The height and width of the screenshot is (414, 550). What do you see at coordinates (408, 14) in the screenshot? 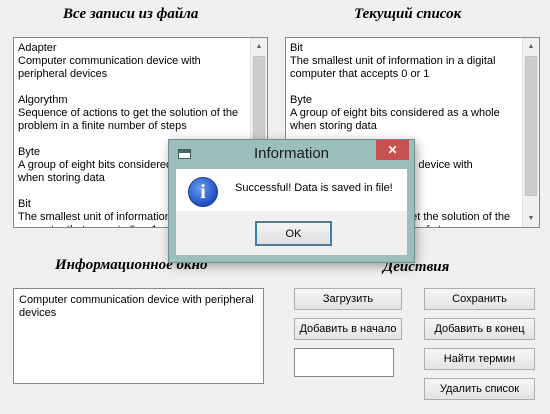
I see `heading-current-list: Текущий список` at bounding box center [408, 14].